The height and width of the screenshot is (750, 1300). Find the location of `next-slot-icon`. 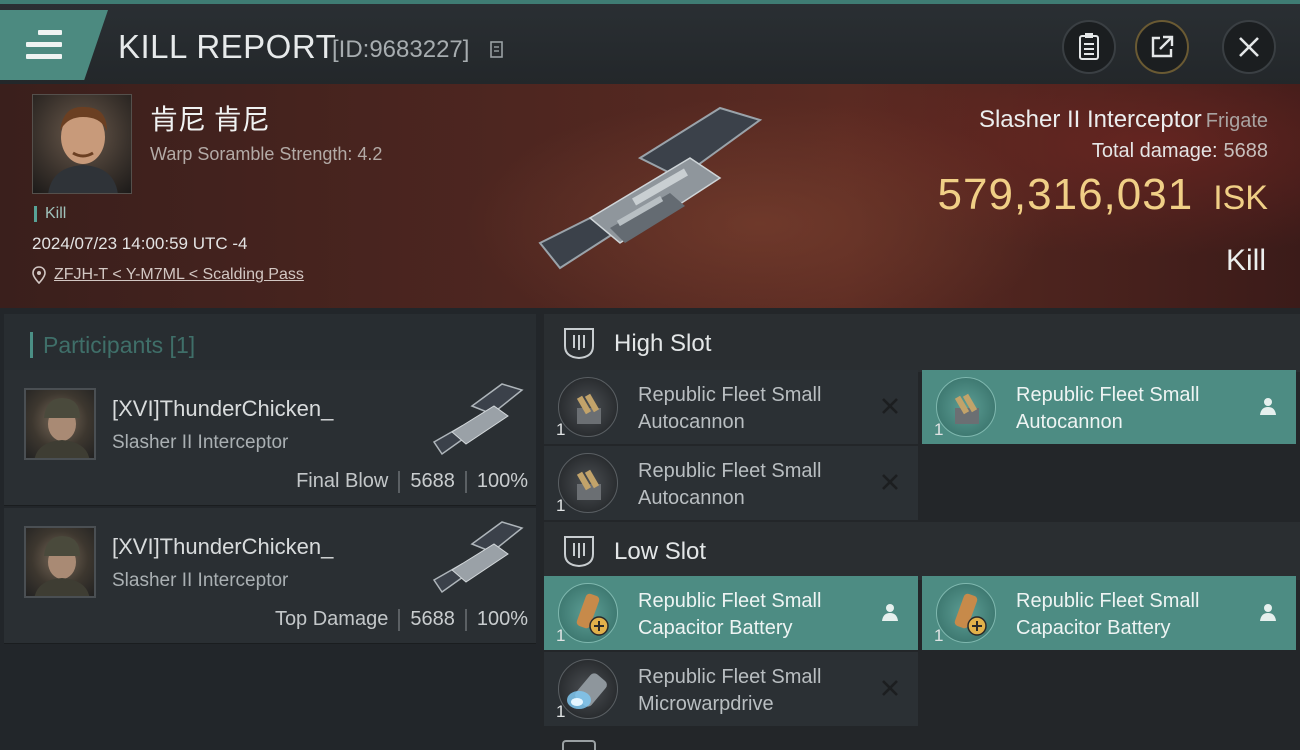

next-slot-icon is located at coordinates (579, 745).